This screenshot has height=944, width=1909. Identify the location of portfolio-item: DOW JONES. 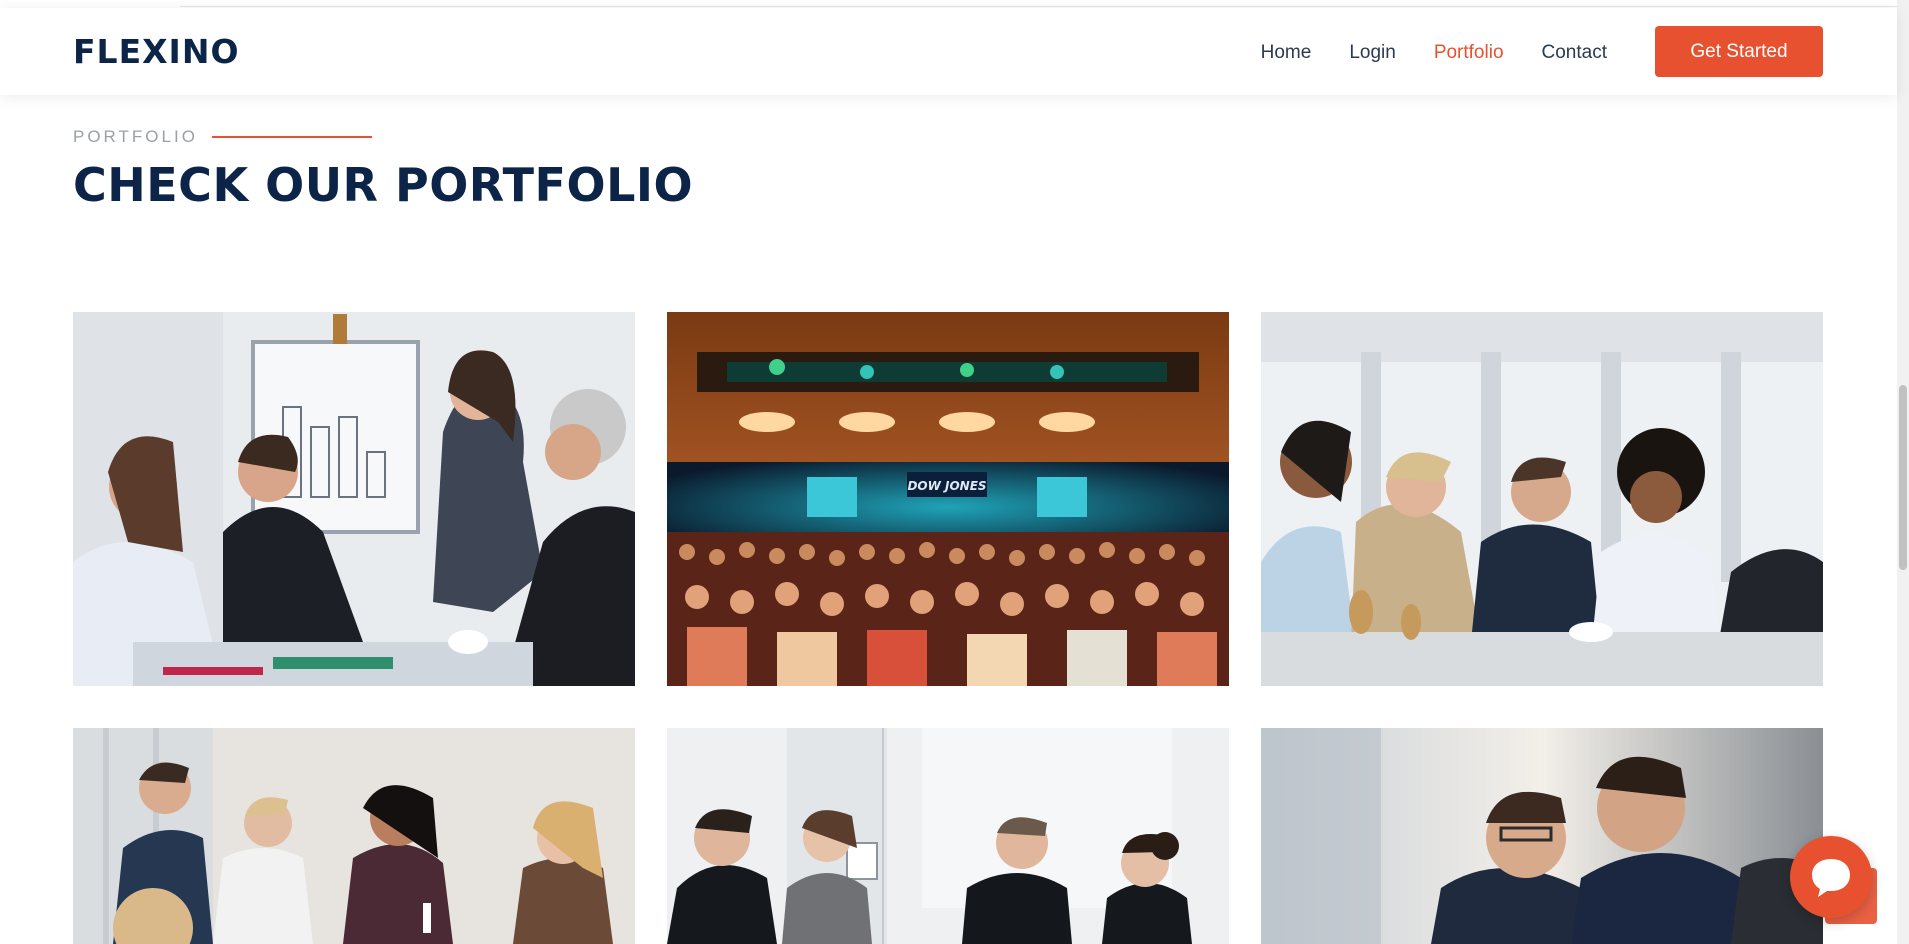
(948, 499).